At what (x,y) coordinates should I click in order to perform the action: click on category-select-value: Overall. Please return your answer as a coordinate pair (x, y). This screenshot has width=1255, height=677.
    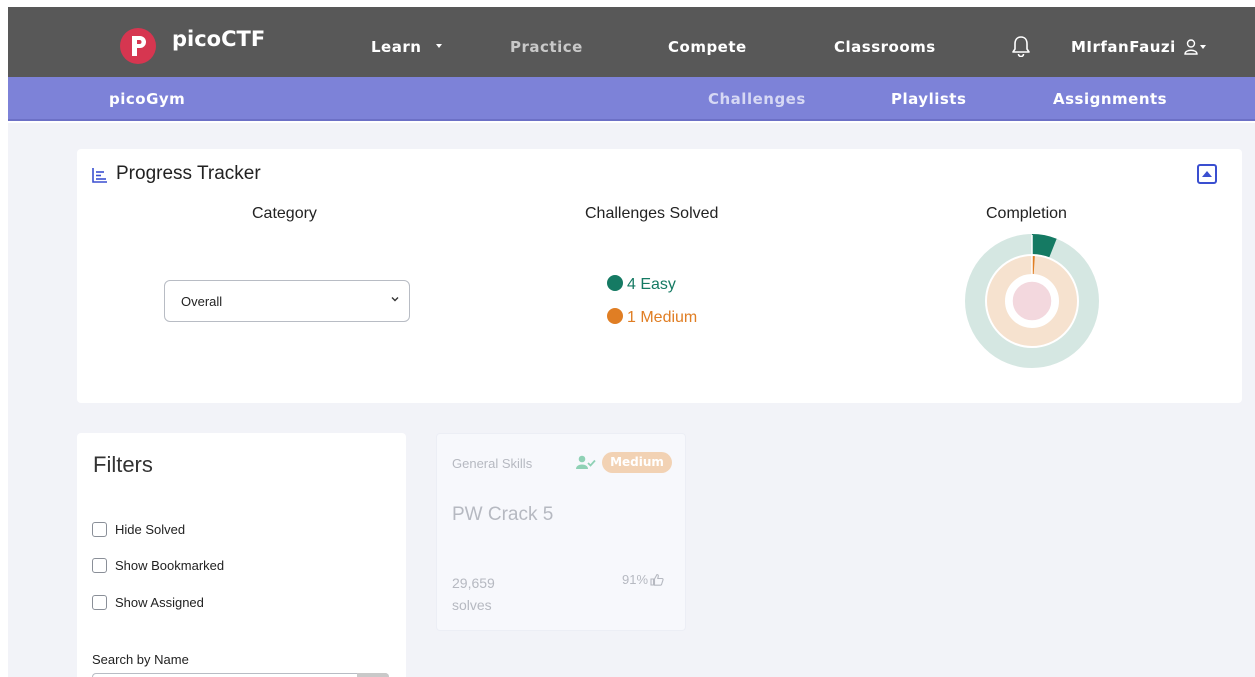
    Looking at the image, I should click on (202, 301).